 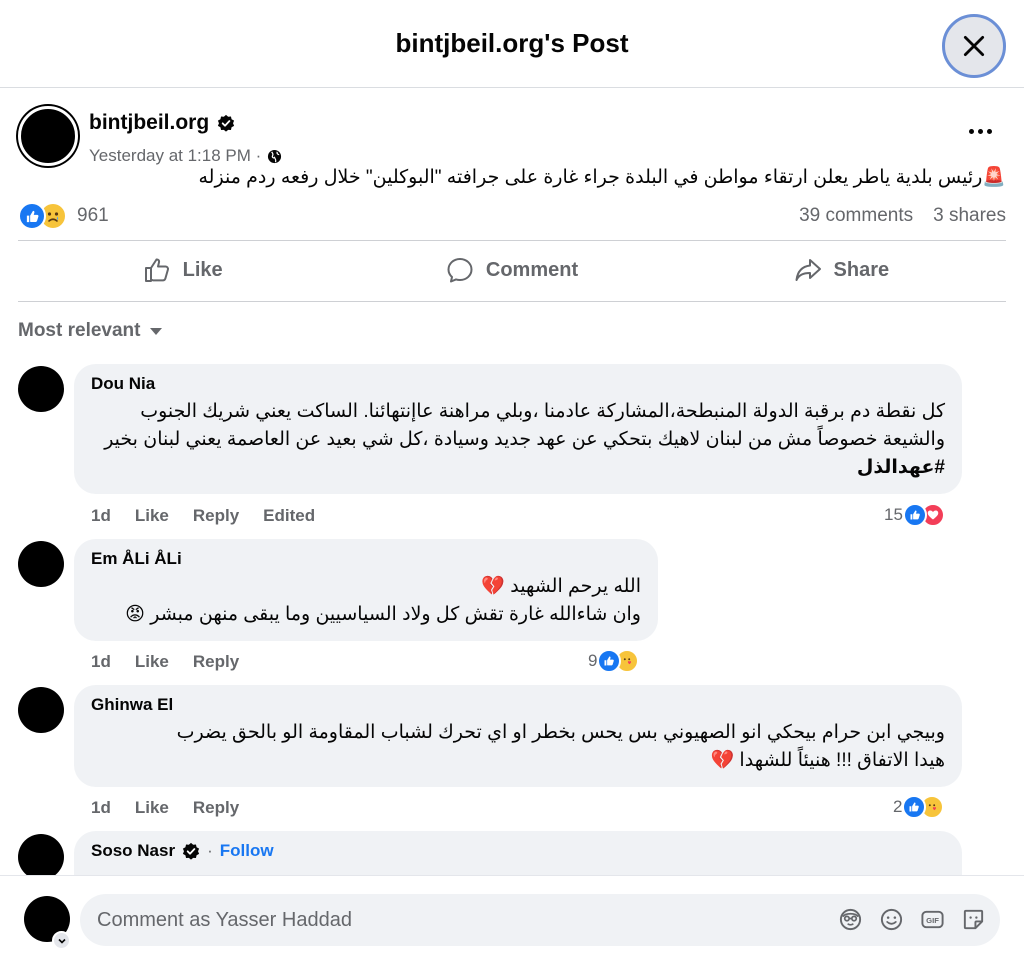 I want to click on svg-text: GIF, so click(x=932, y=920).